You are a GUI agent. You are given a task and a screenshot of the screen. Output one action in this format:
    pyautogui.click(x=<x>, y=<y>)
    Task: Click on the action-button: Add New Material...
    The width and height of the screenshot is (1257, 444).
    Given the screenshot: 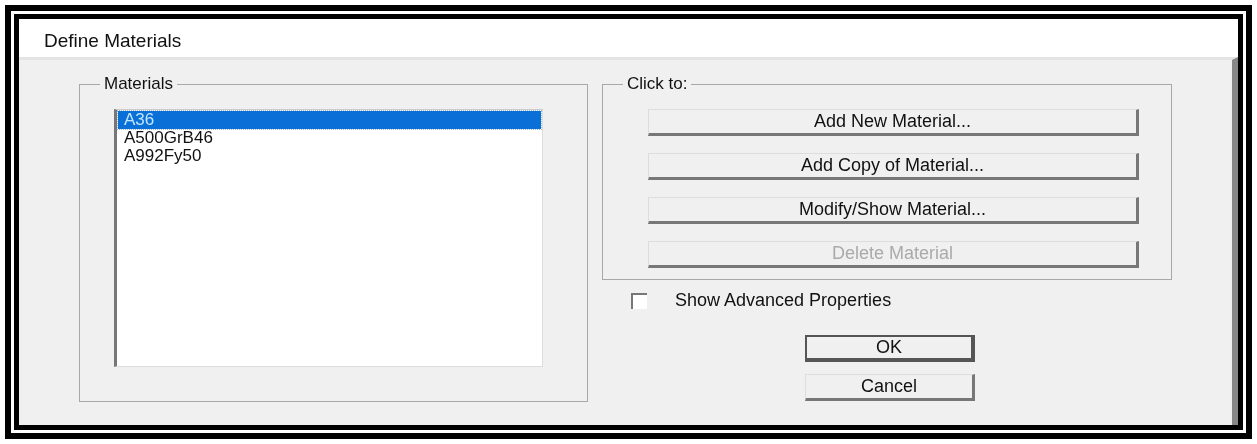 What is the action you would take?
    pyautogui.click(x=893, y=122)
    